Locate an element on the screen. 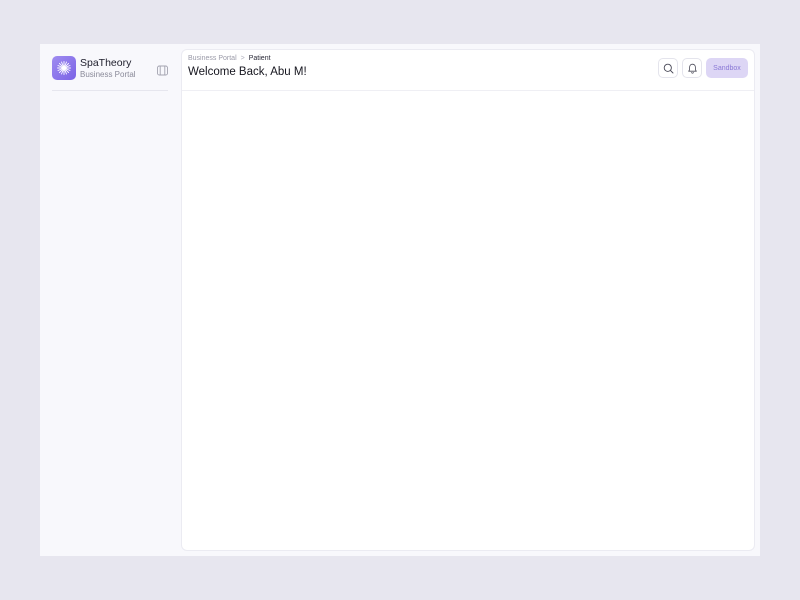  brand-block: SpaTheory Business Portal is located at coordinates (110, 73).